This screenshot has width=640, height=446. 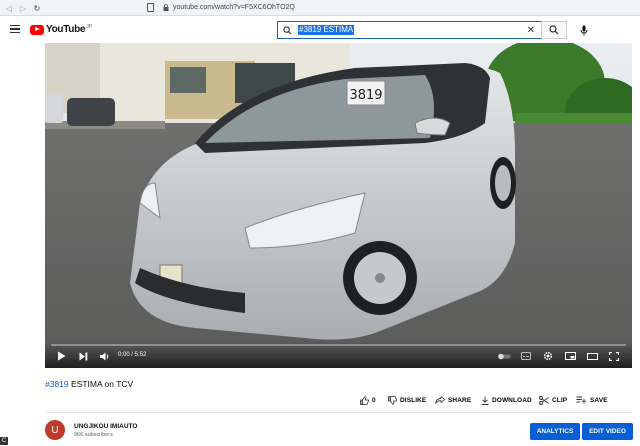 What do you see at coordinates (364, 400) in the screenshot?
I see `thumbs-up-icon` at bounding box center [364, 400].